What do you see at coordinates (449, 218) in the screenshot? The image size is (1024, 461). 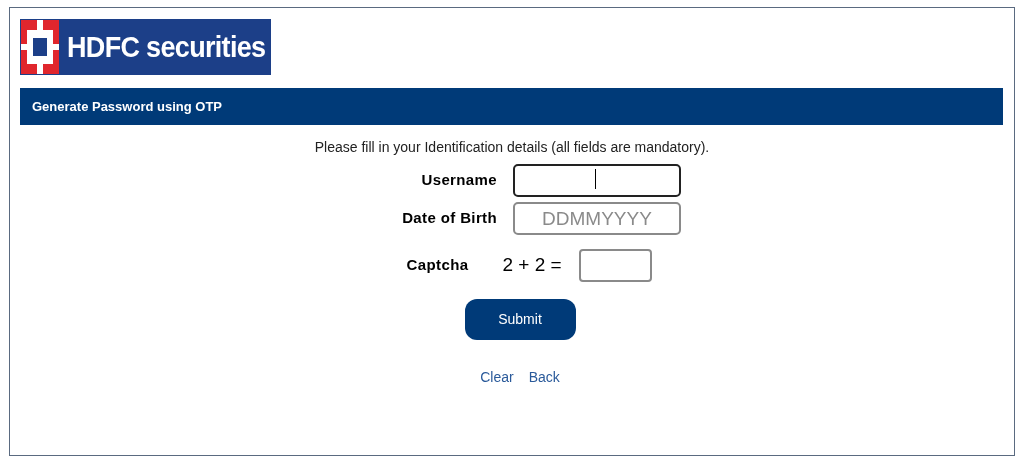 I see `field-label: Date of Birth` at bounding box center [449, 218].